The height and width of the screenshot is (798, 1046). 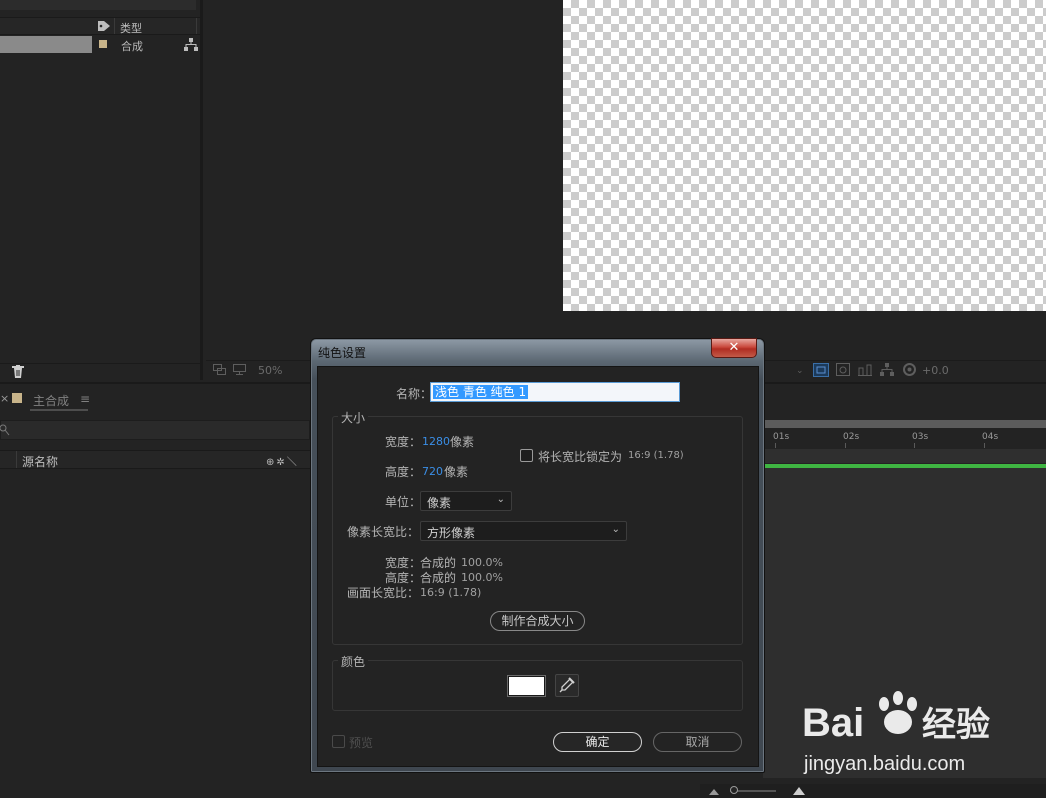 I want to click on width-label: 宽度：, so click(x=403, y=442).